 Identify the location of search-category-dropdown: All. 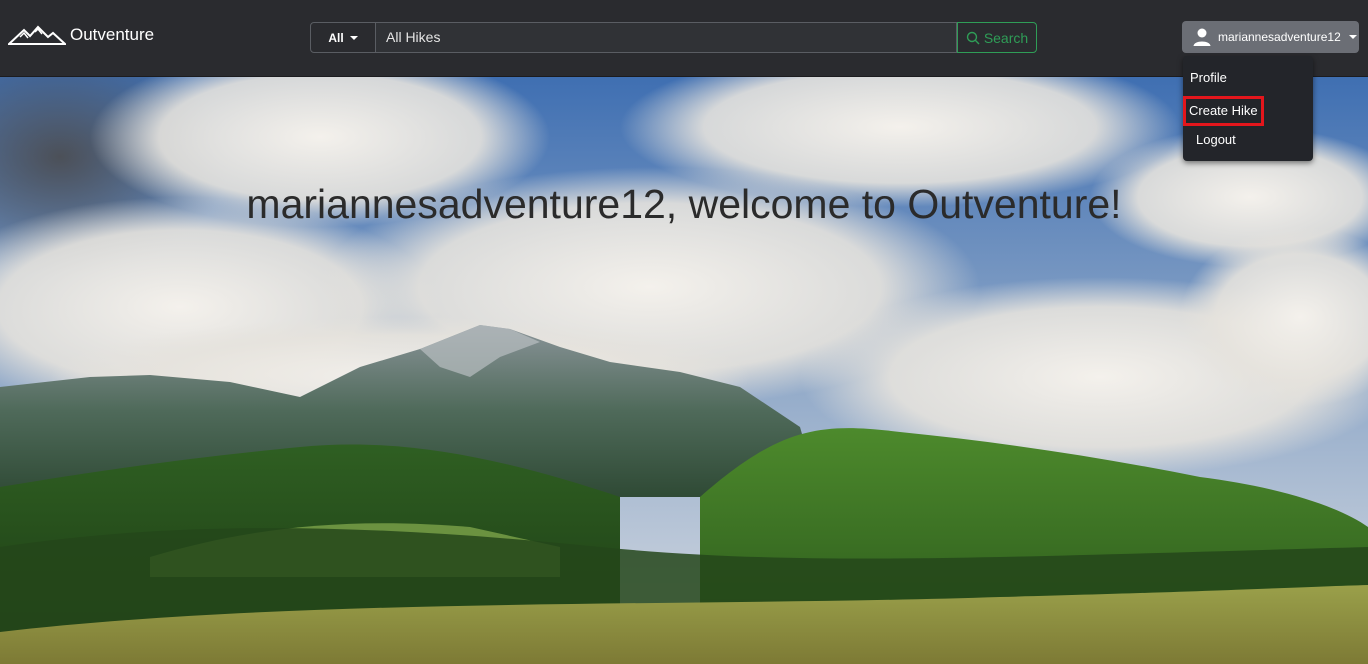
(343, 37).